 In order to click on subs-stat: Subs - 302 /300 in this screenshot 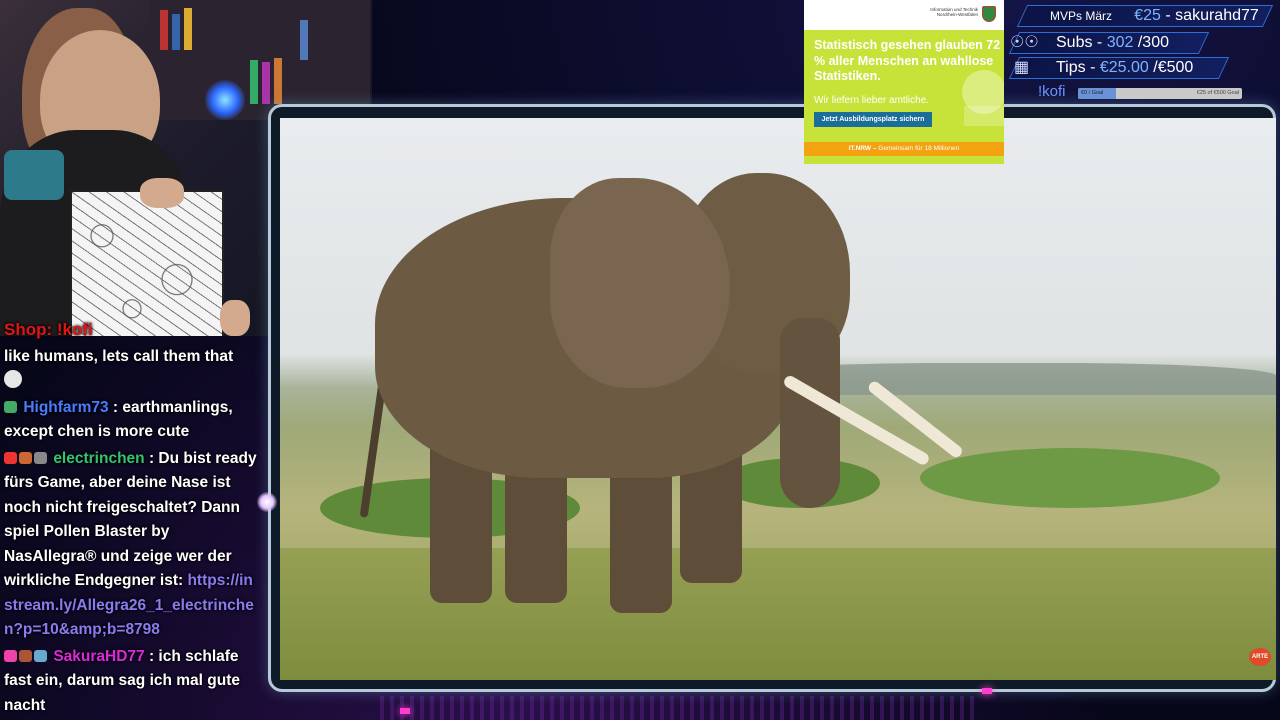, I will do `click(1112, 43)`.